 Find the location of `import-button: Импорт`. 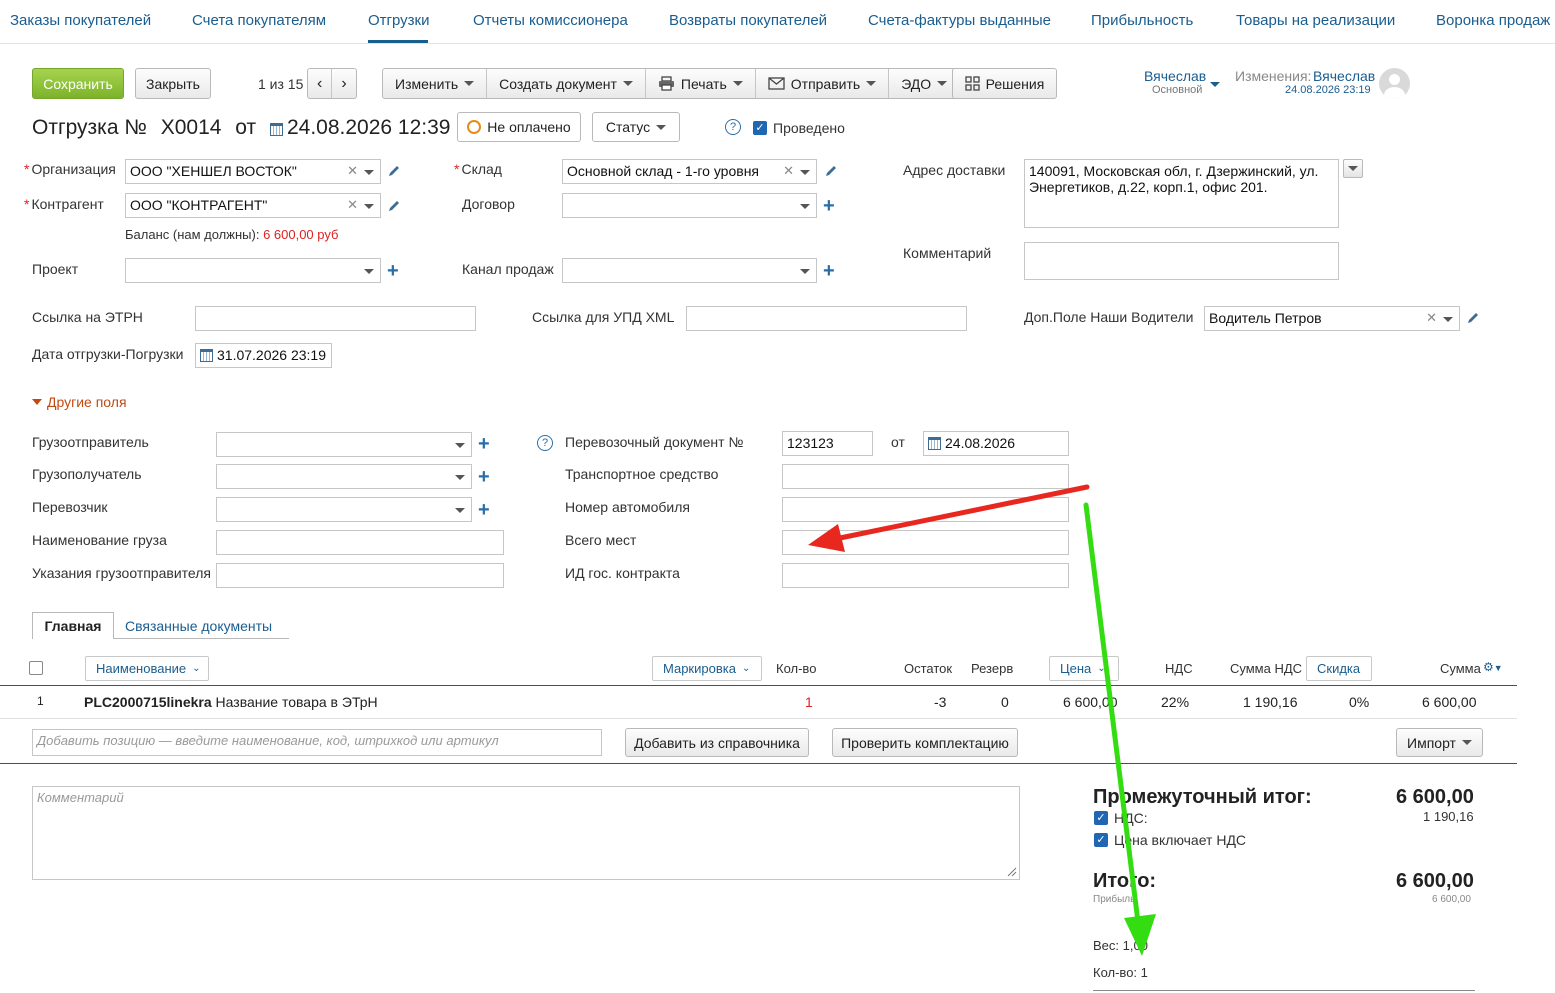

import-button: Импорт is located at coordinates (1439, 742).